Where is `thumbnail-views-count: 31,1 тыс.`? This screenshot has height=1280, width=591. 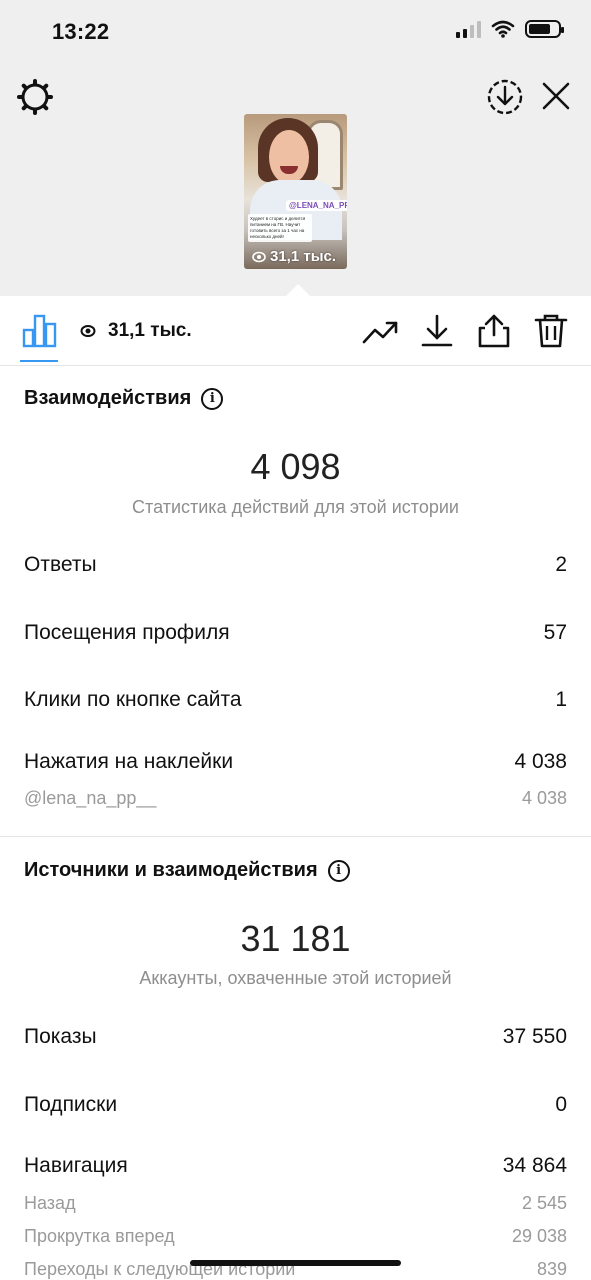 thumbnail-views-count: 31,1 тыс. is located at coordinates (303, 256).